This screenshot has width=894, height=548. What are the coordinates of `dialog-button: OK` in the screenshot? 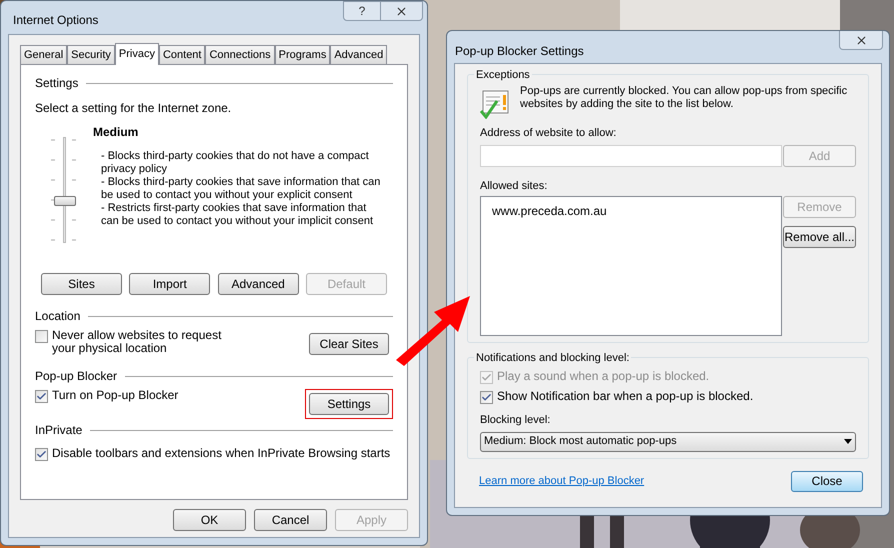 It's located at (209, 520).